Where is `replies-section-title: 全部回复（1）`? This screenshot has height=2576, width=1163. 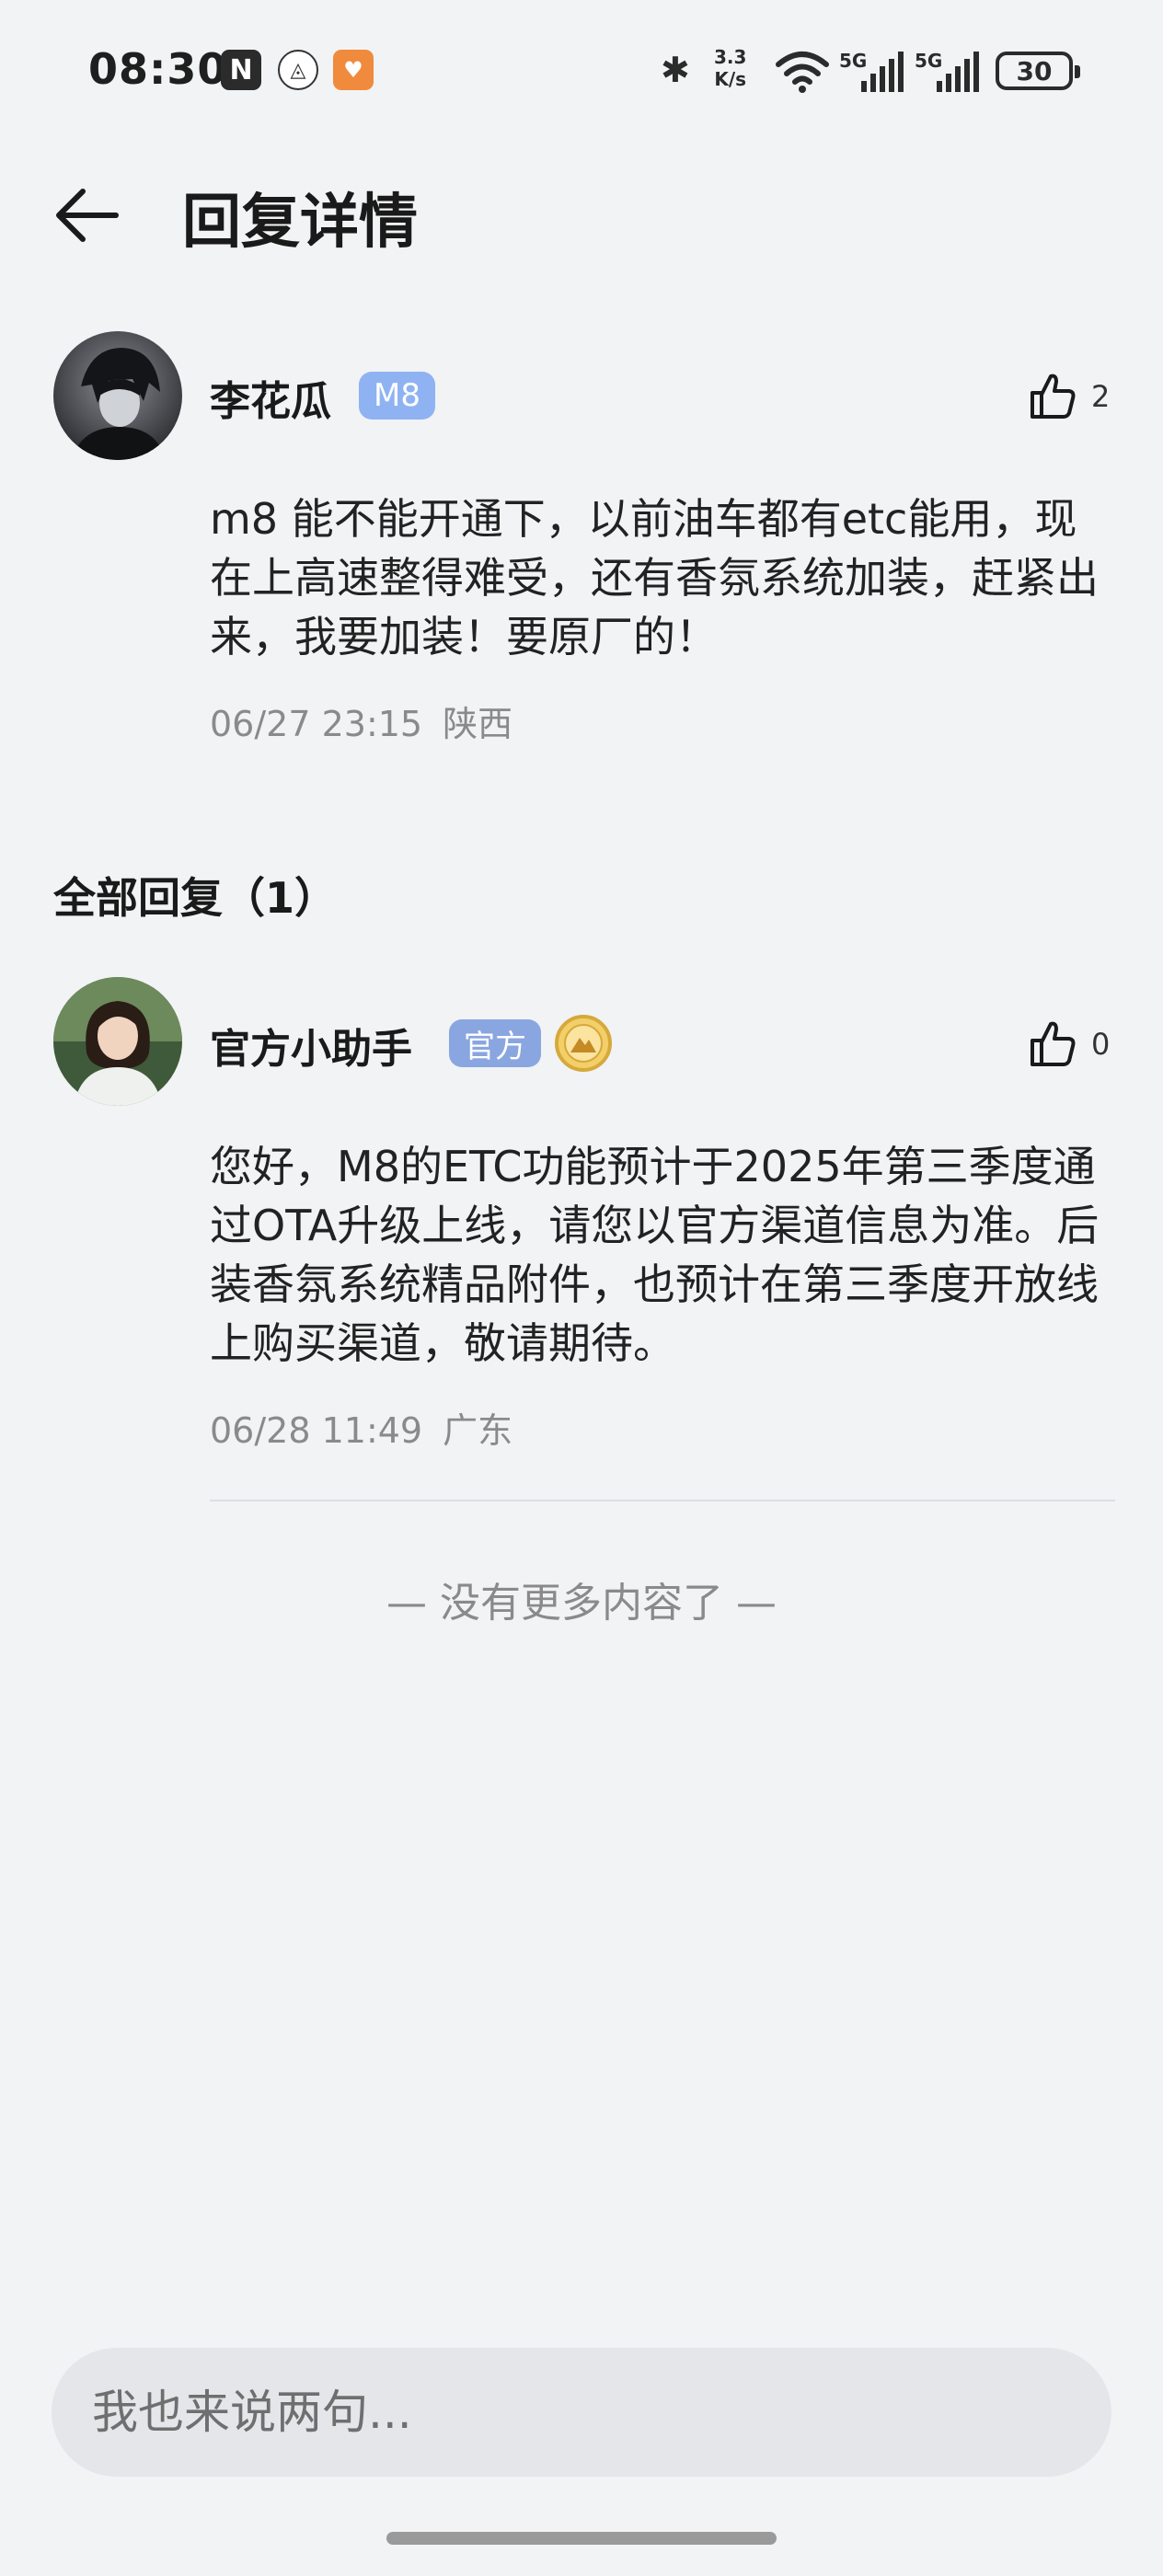 replies-section-title: 全部回复（1） is located at coordinates (196, 898).